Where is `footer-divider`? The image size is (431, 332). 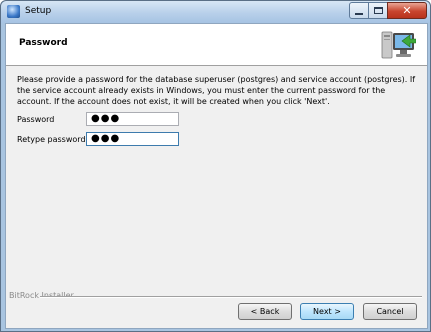 footer-divider is located at coordinates (231, 297).